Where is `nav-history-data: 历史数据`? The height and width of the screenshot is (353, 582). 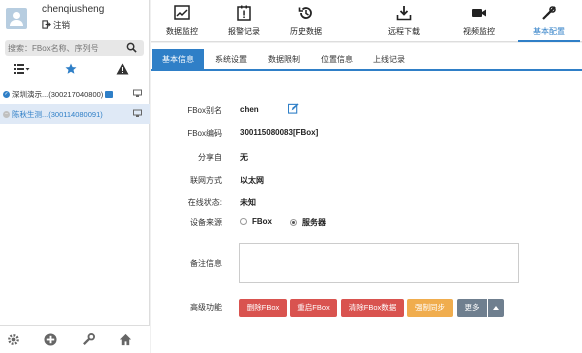 nav-history-data: 历史数据 is located at coordinates (306, 21).